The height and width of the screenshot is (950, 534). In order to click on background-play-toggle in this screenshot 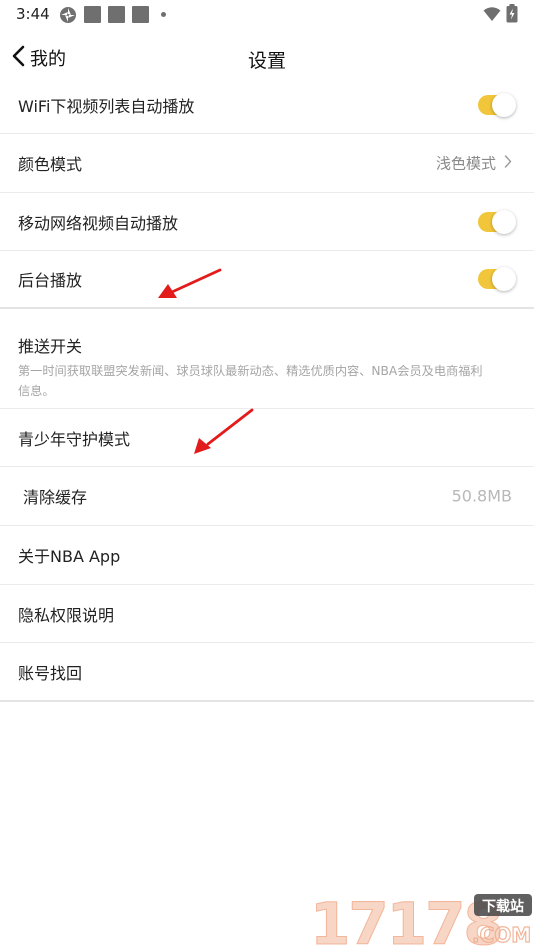, I will do `click(497, 279)`.